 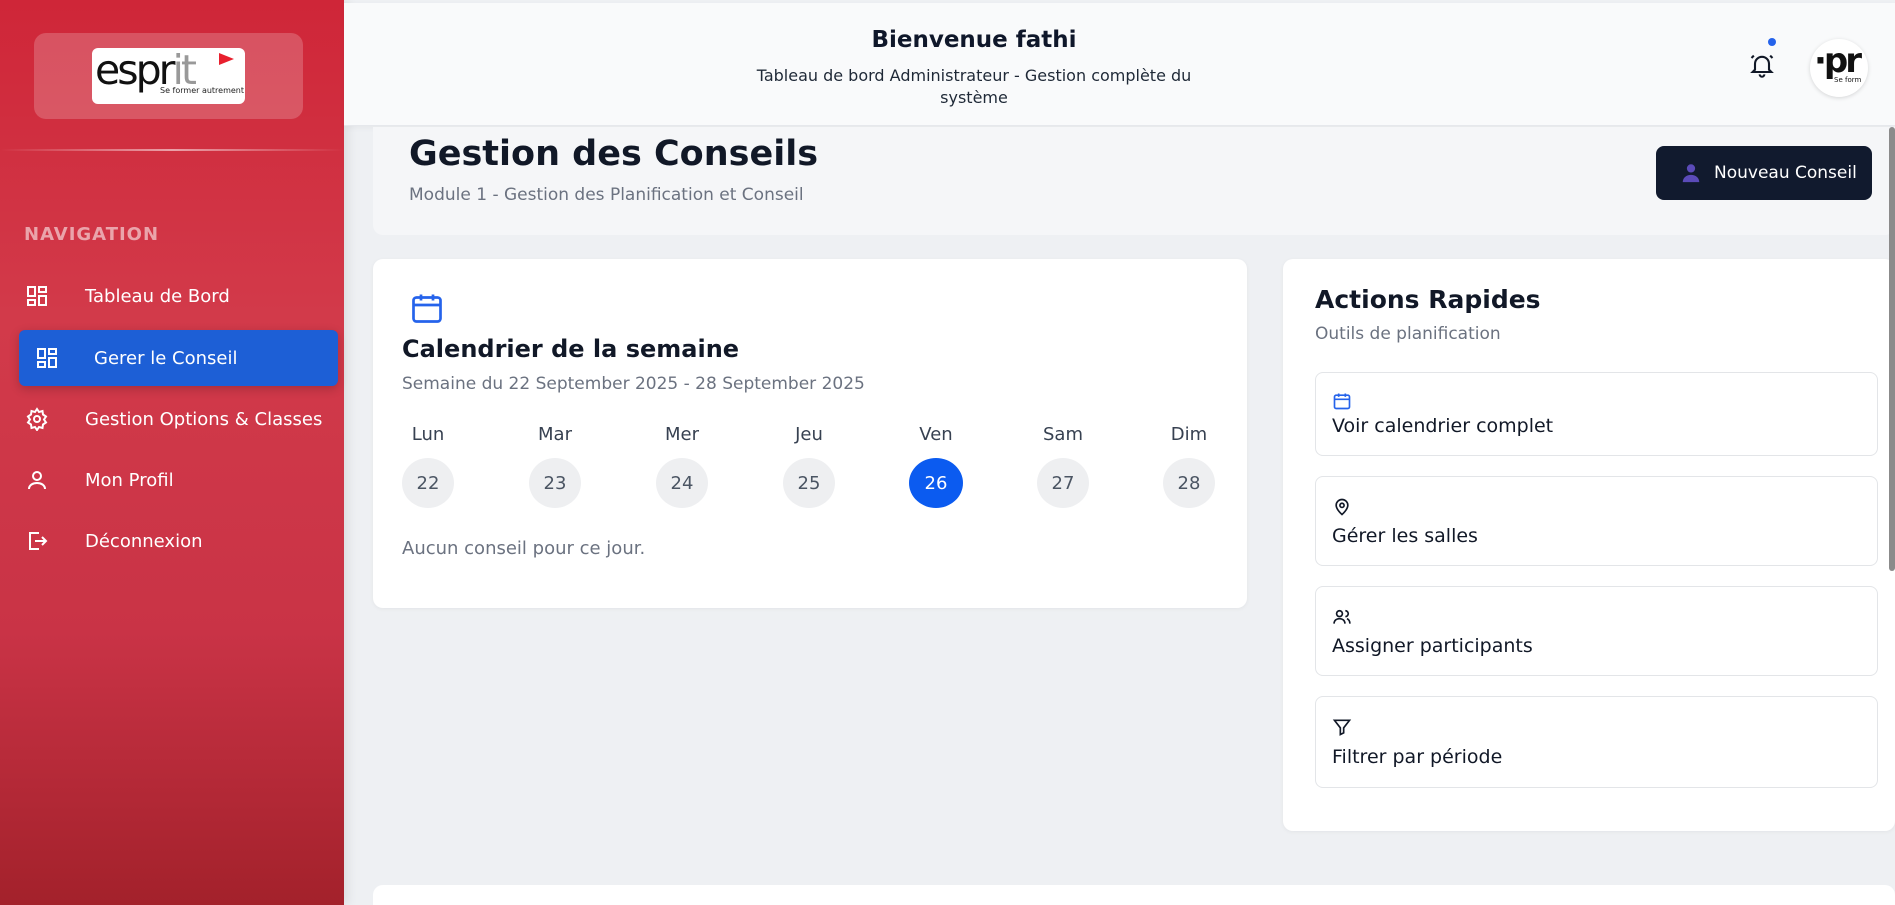 I want to click on quick-actions-subtitle: Outils de planification, so click(x=1408, y=334).